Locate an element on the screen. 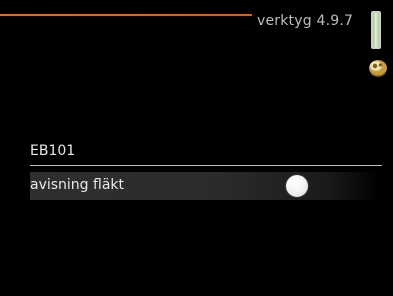 The height and width of the screenshot is (296, 393). status-bar-icon is located at coordinates (376, 30).